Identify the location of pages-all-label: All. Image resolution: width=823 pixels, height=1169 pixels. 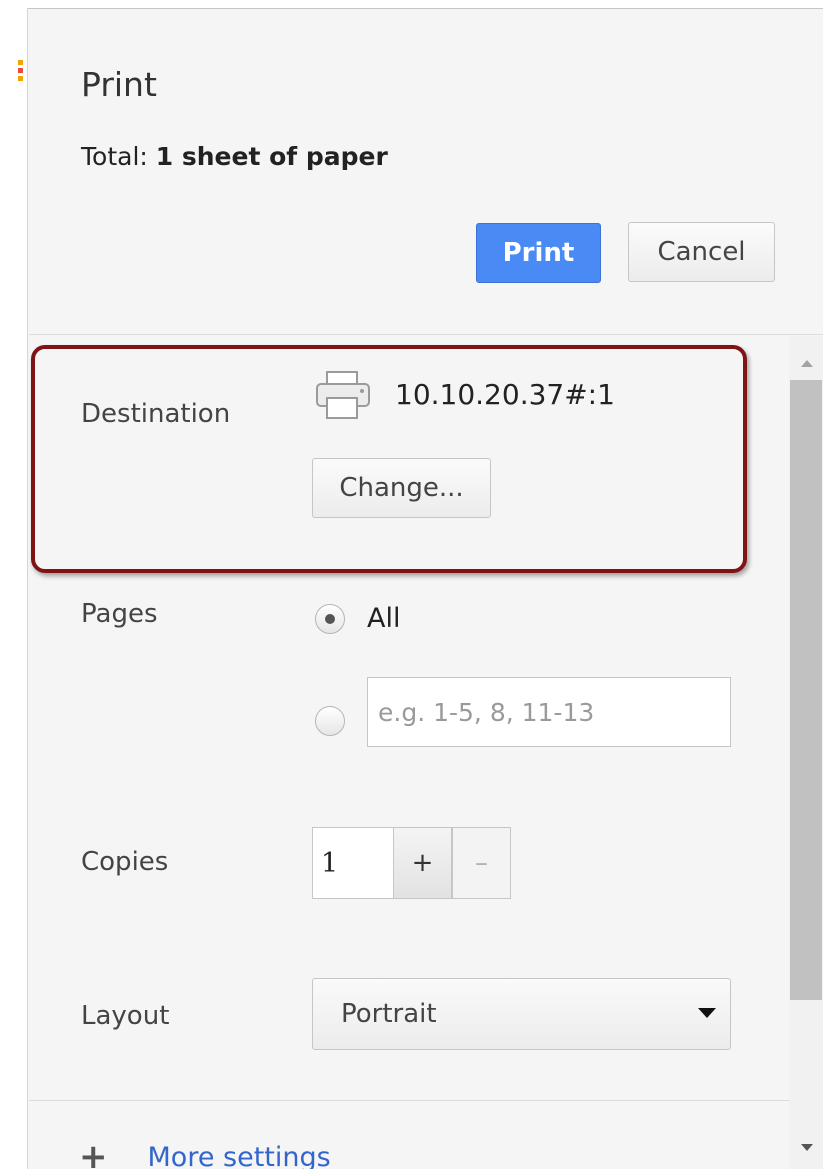
(384, 618).